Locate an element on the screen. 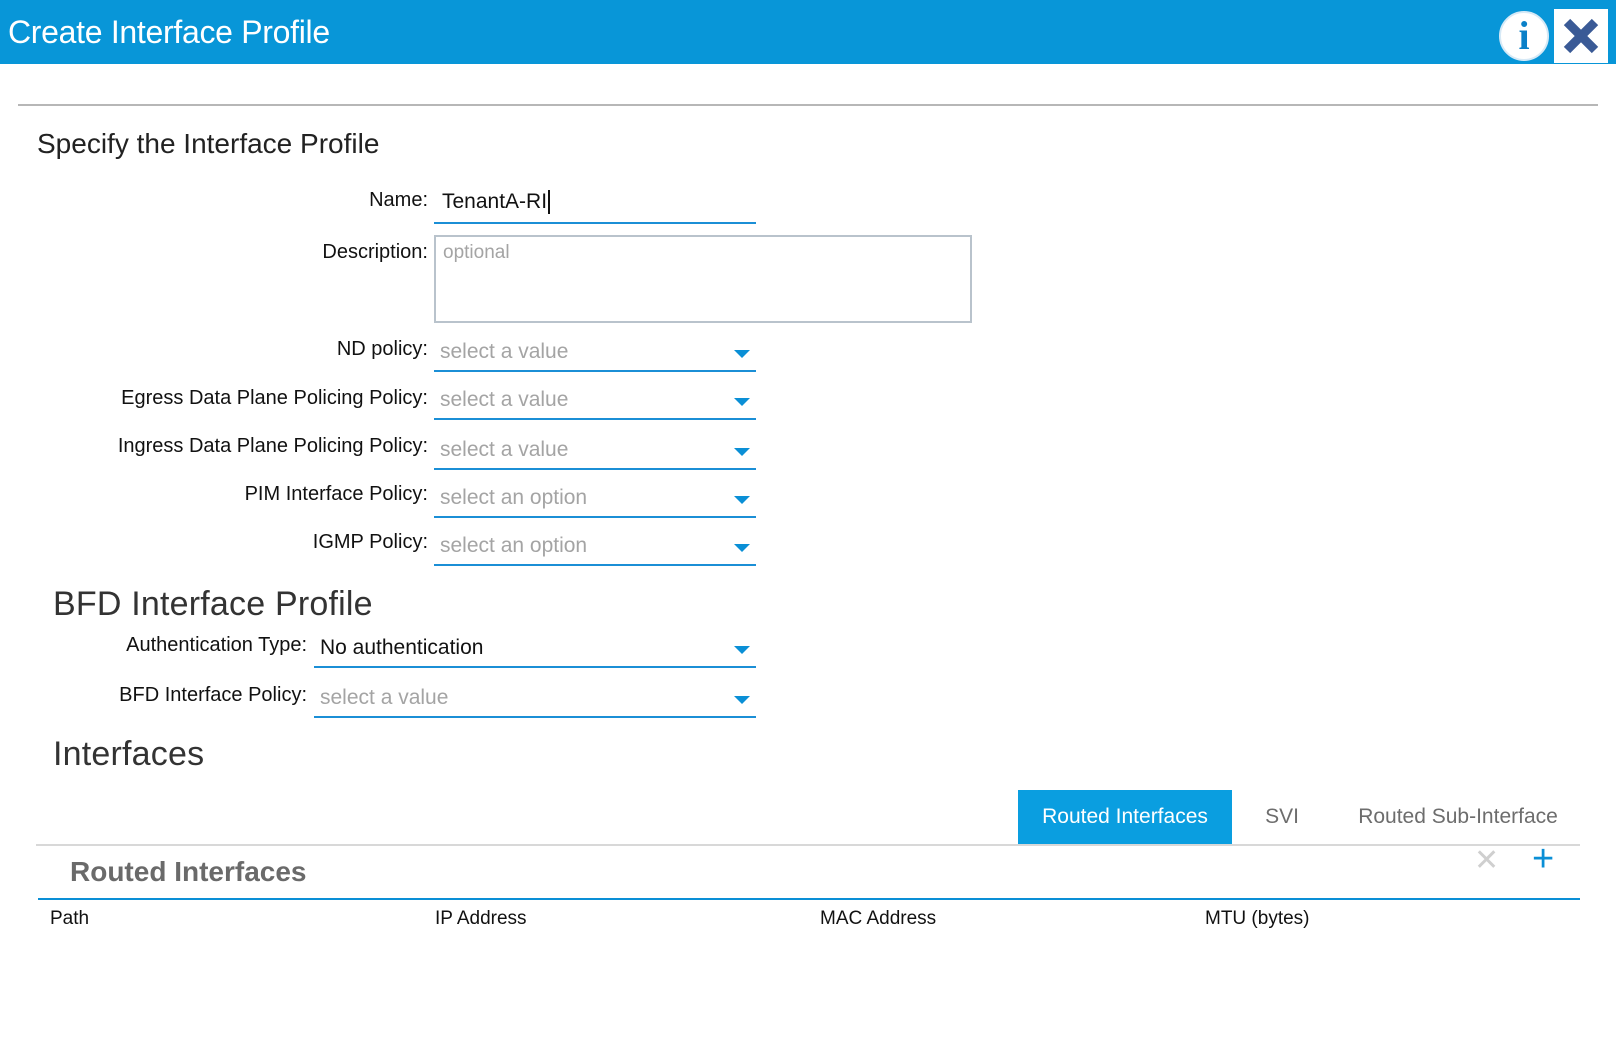 The image size is (1616, 1042). igmp-policy-select: select an option is located at coordinates (595, 548).